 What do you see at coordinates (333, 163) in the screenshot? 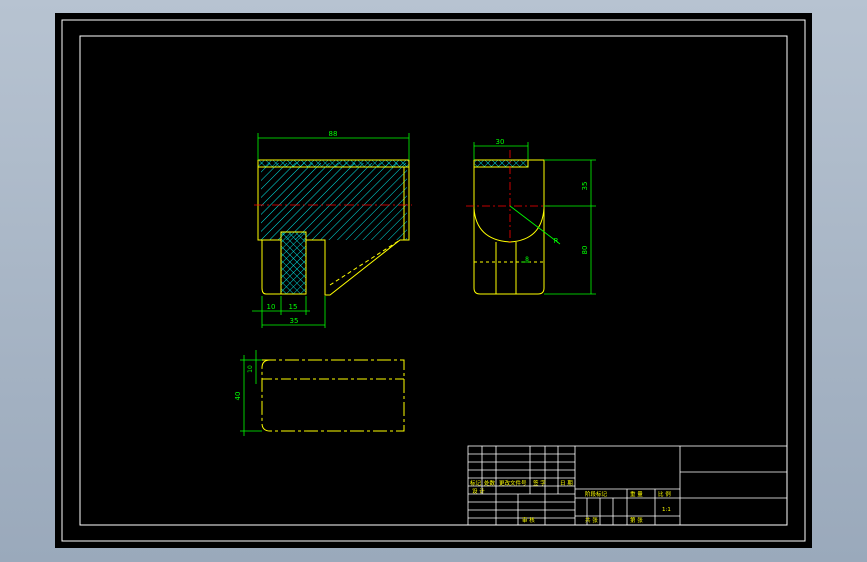
I see `front-top-strip` at bounding box center [333, 163].